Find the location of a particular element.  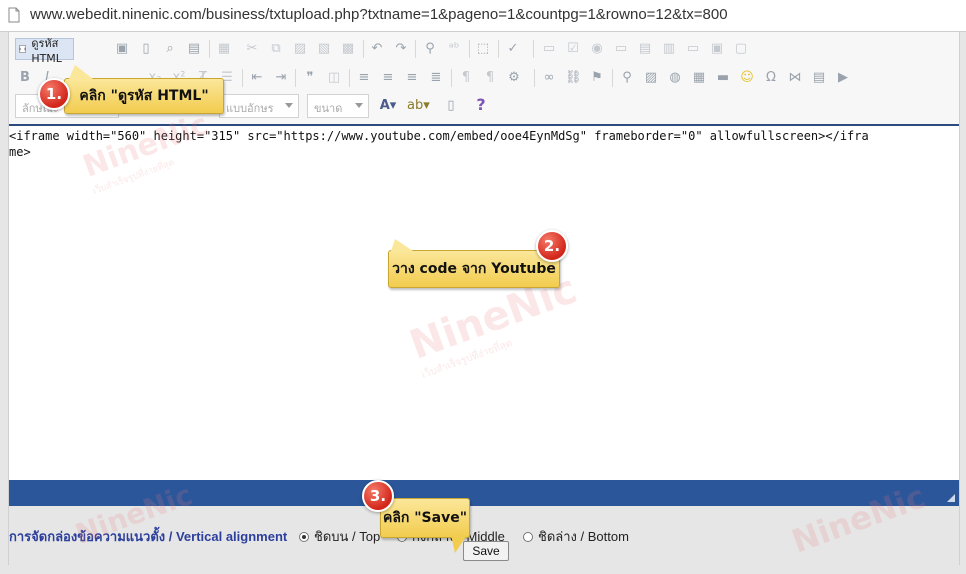

callout-1-text: คลิก "ดูรหัส HTML" is located at coordinates (144, 96).